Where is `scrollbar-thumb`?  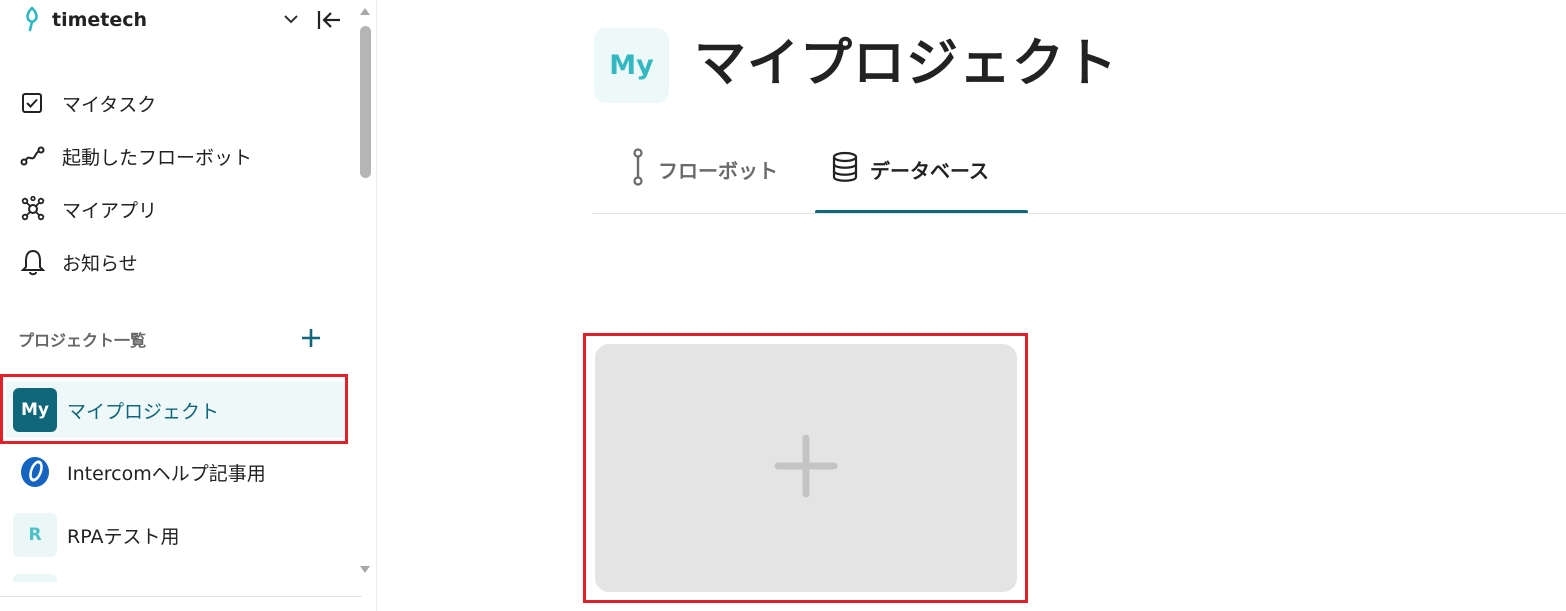 scrollbar-thumb is located at coordinates (365, 102).